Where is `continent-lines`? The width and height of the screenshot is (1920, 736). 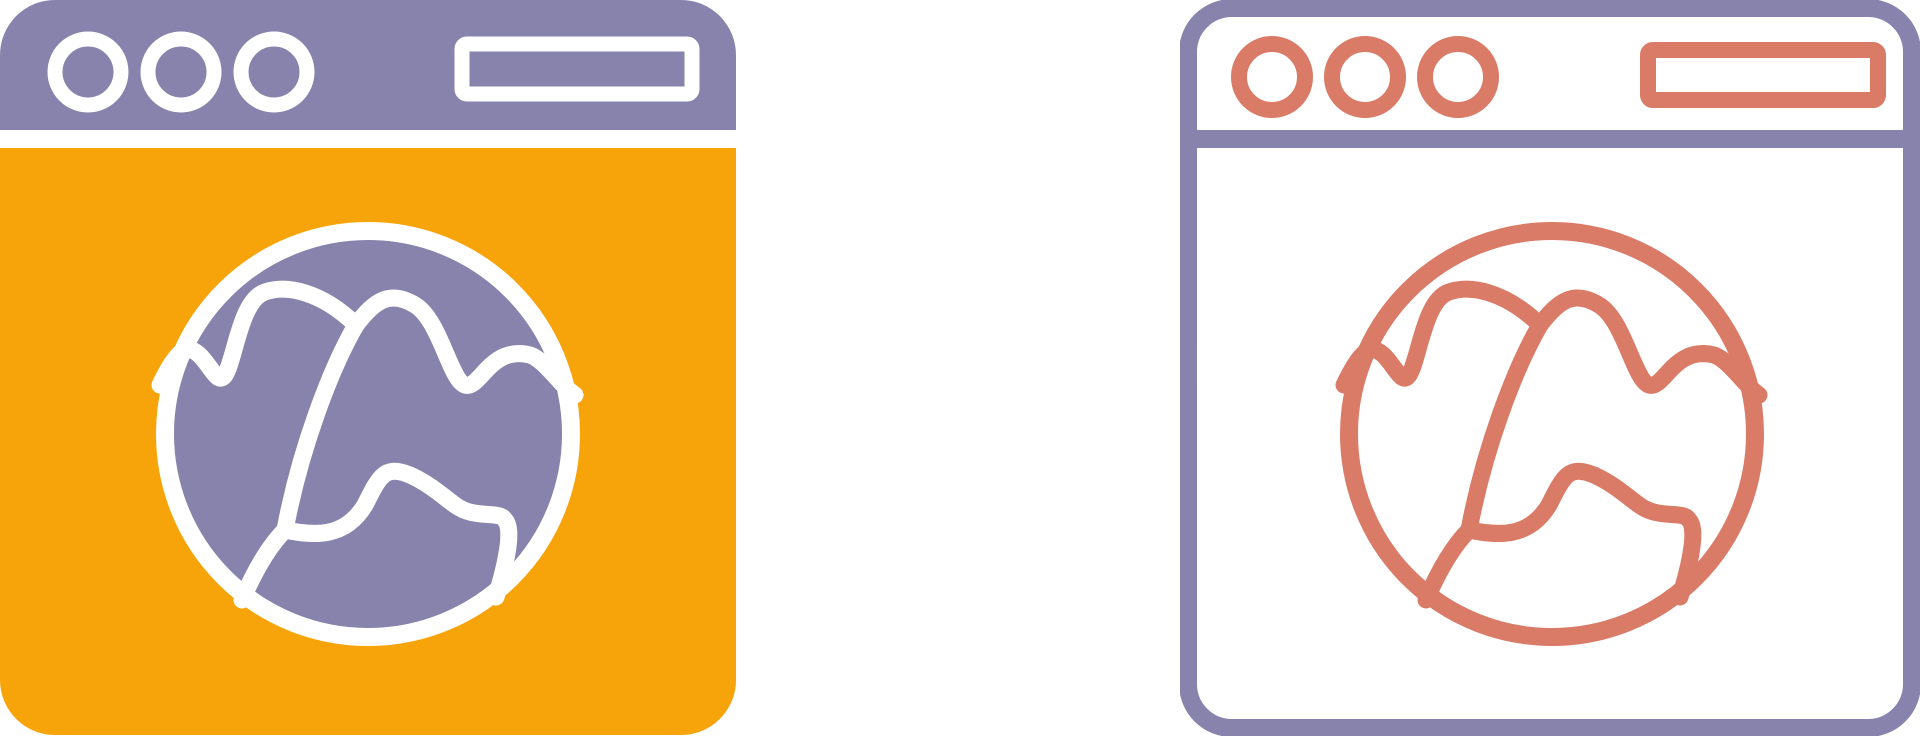 continent-lines is located at coordinates (1551, 444).